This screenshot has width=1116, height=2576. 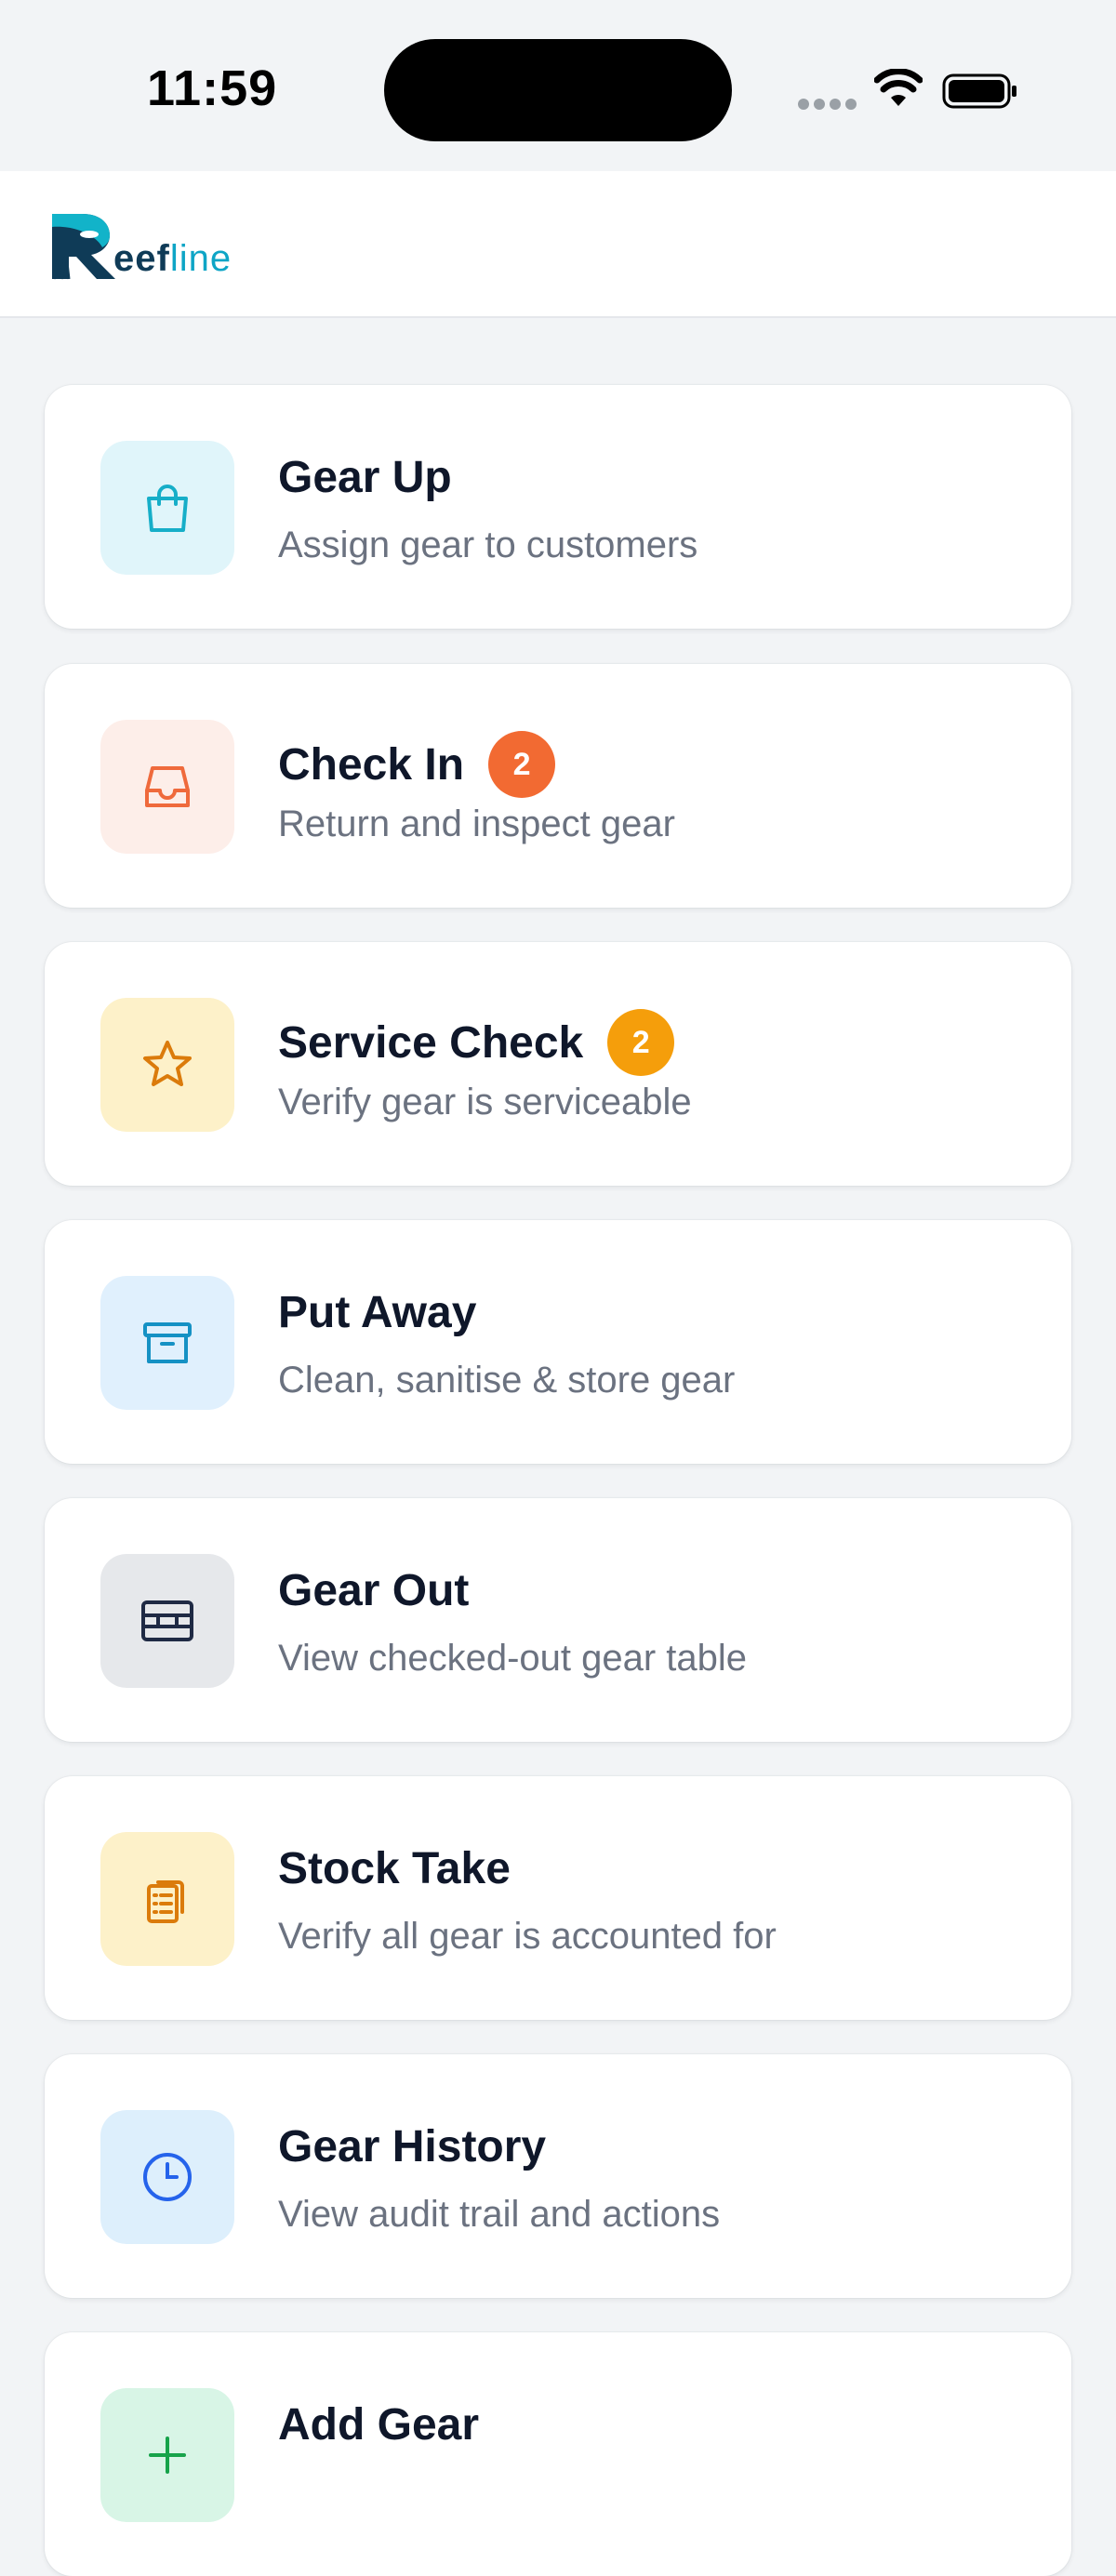 I want to click on card-title: Gear History, so click(x=412, y=2146).